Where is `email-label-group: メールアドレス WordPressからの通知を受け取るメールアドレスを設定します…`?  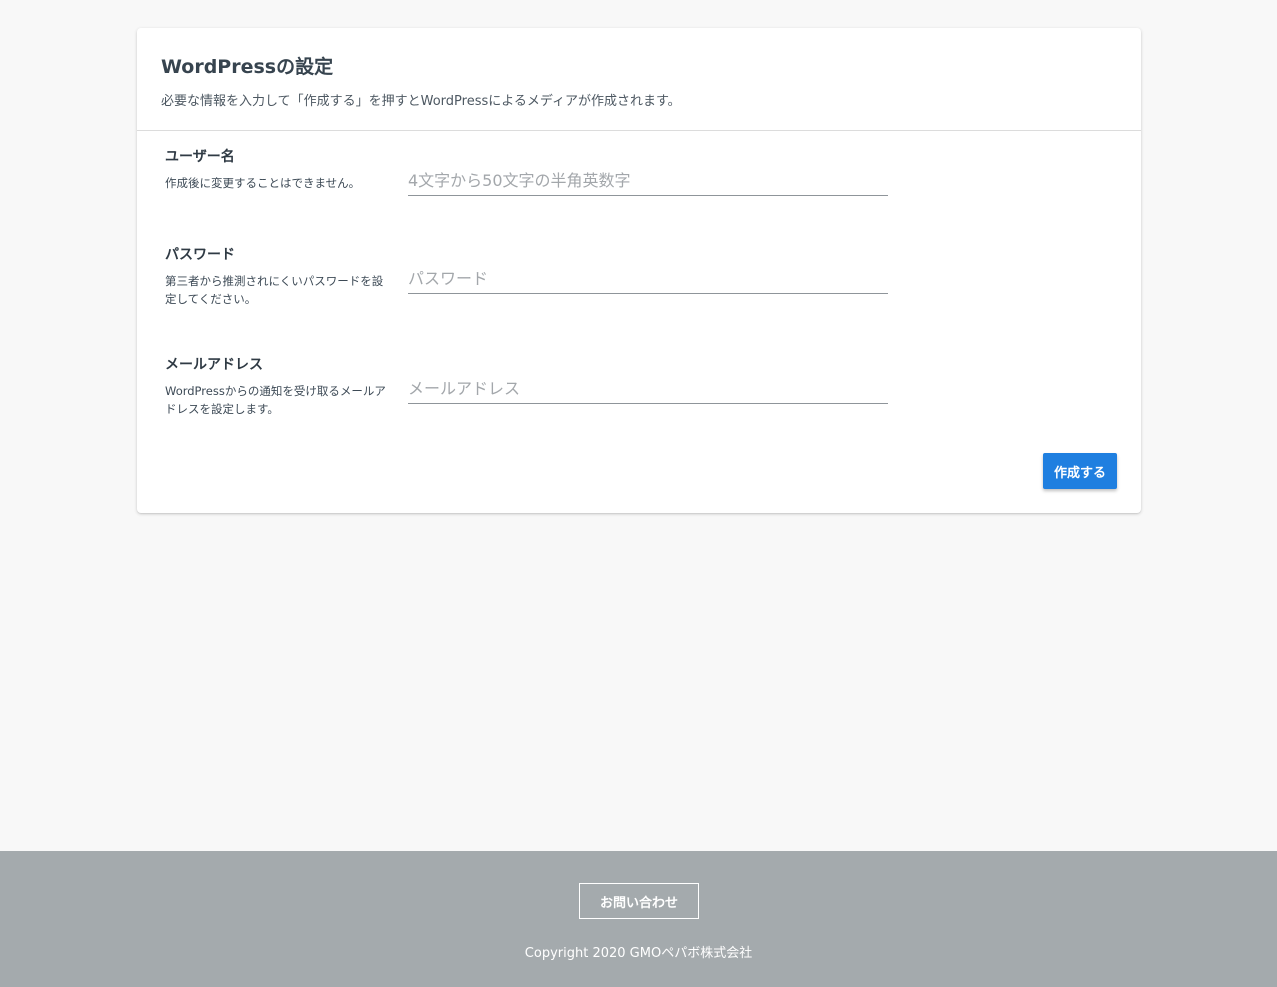 email-label-group: メールアドレス WordPressからの通知を受け取るメールアドレスを設定します… is located at coordinates (276, 387).